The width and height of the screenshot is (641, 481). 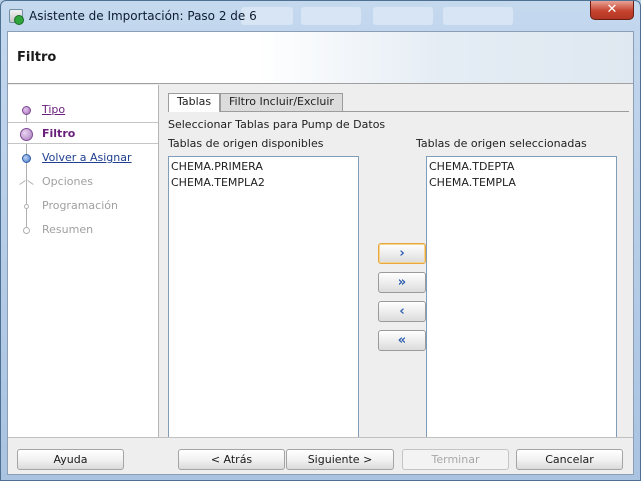 I want to click on move-one-right-button: ›, so click(x=402, y=253).